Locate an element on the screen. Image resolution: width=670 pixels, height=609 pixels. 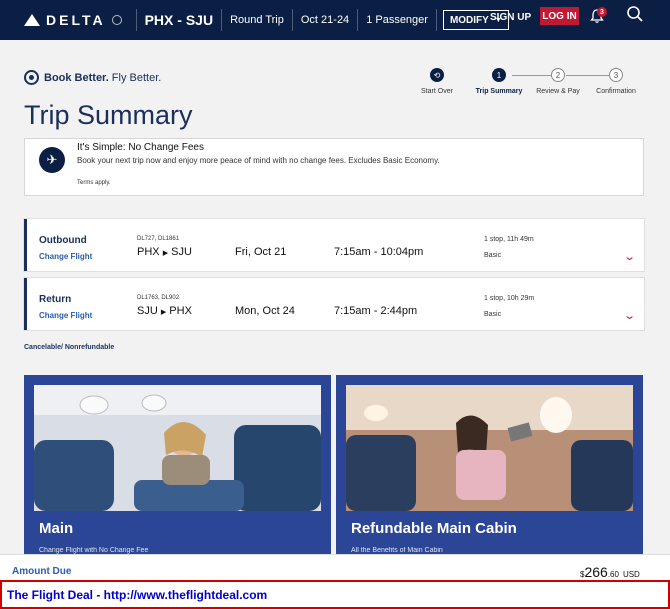
trip-dates: Oct 21-24 is located at coordinates (325, 20).